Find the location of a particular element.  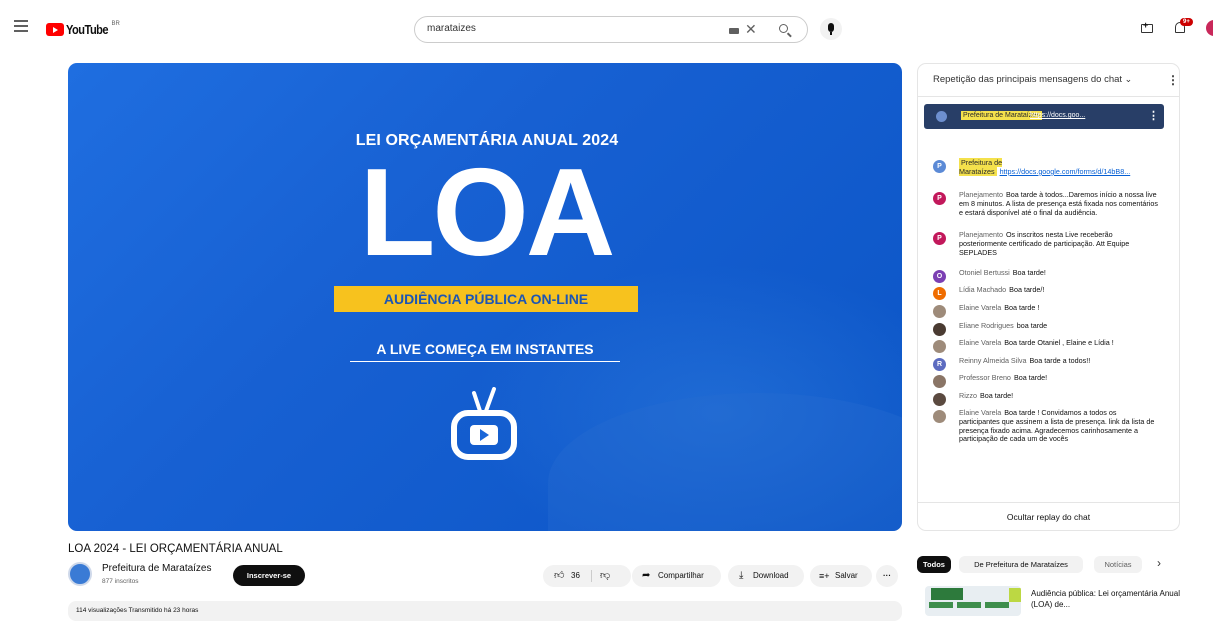

chat-author-name: Otoniel Bertussi is located at coordinates (984, 272).